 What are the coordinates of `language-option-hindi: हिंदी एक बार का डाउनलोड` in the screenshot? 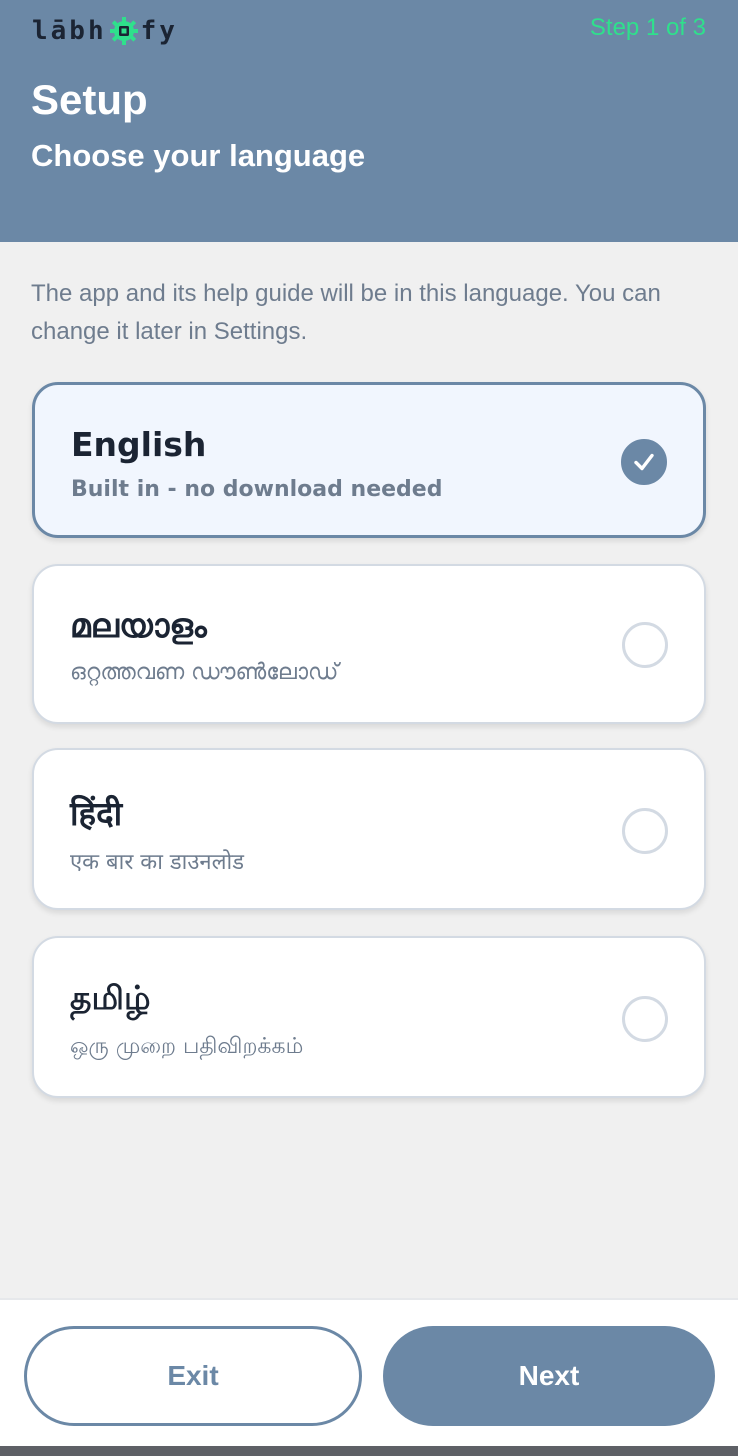 It's located at (369, 829).